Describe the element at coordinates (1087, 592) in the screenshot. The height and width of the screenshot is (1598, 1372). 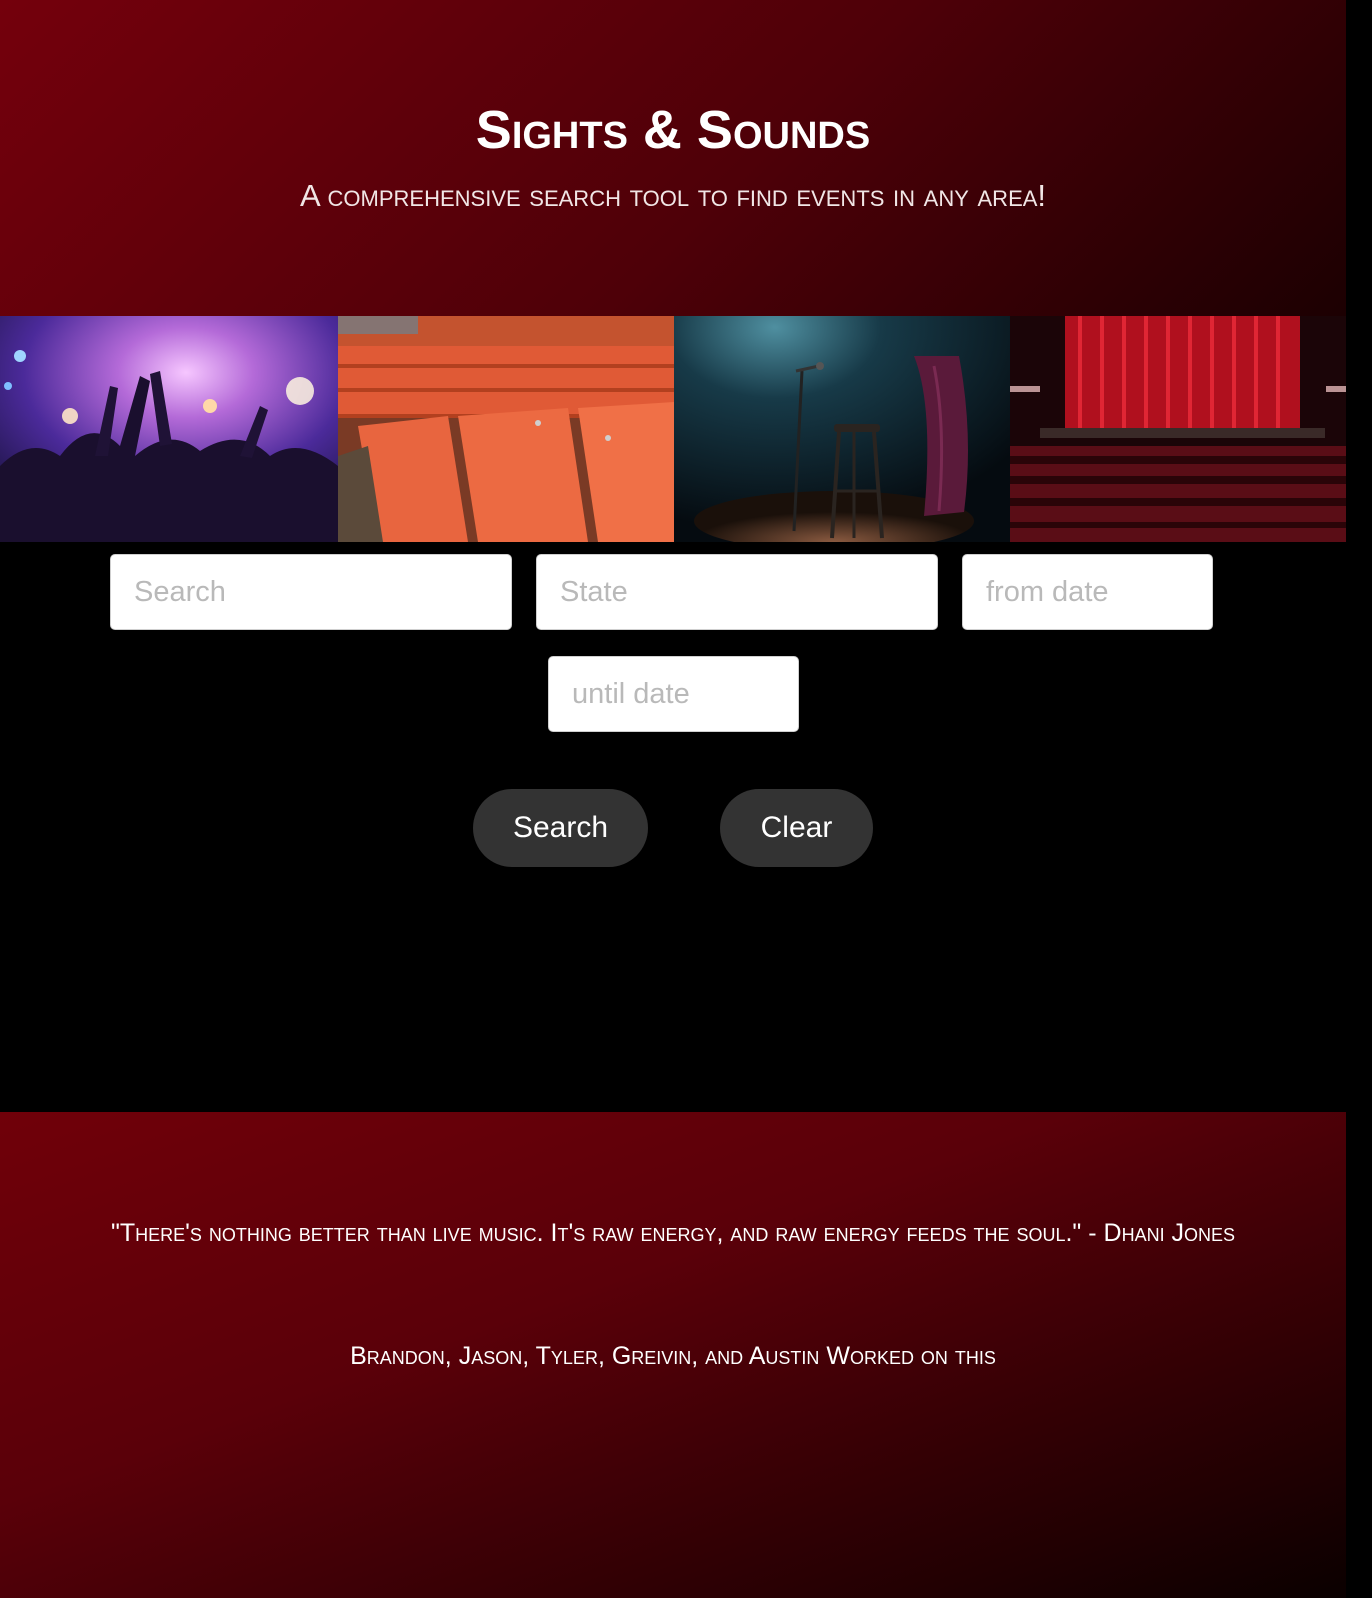
I see `from-date-input` at that location.